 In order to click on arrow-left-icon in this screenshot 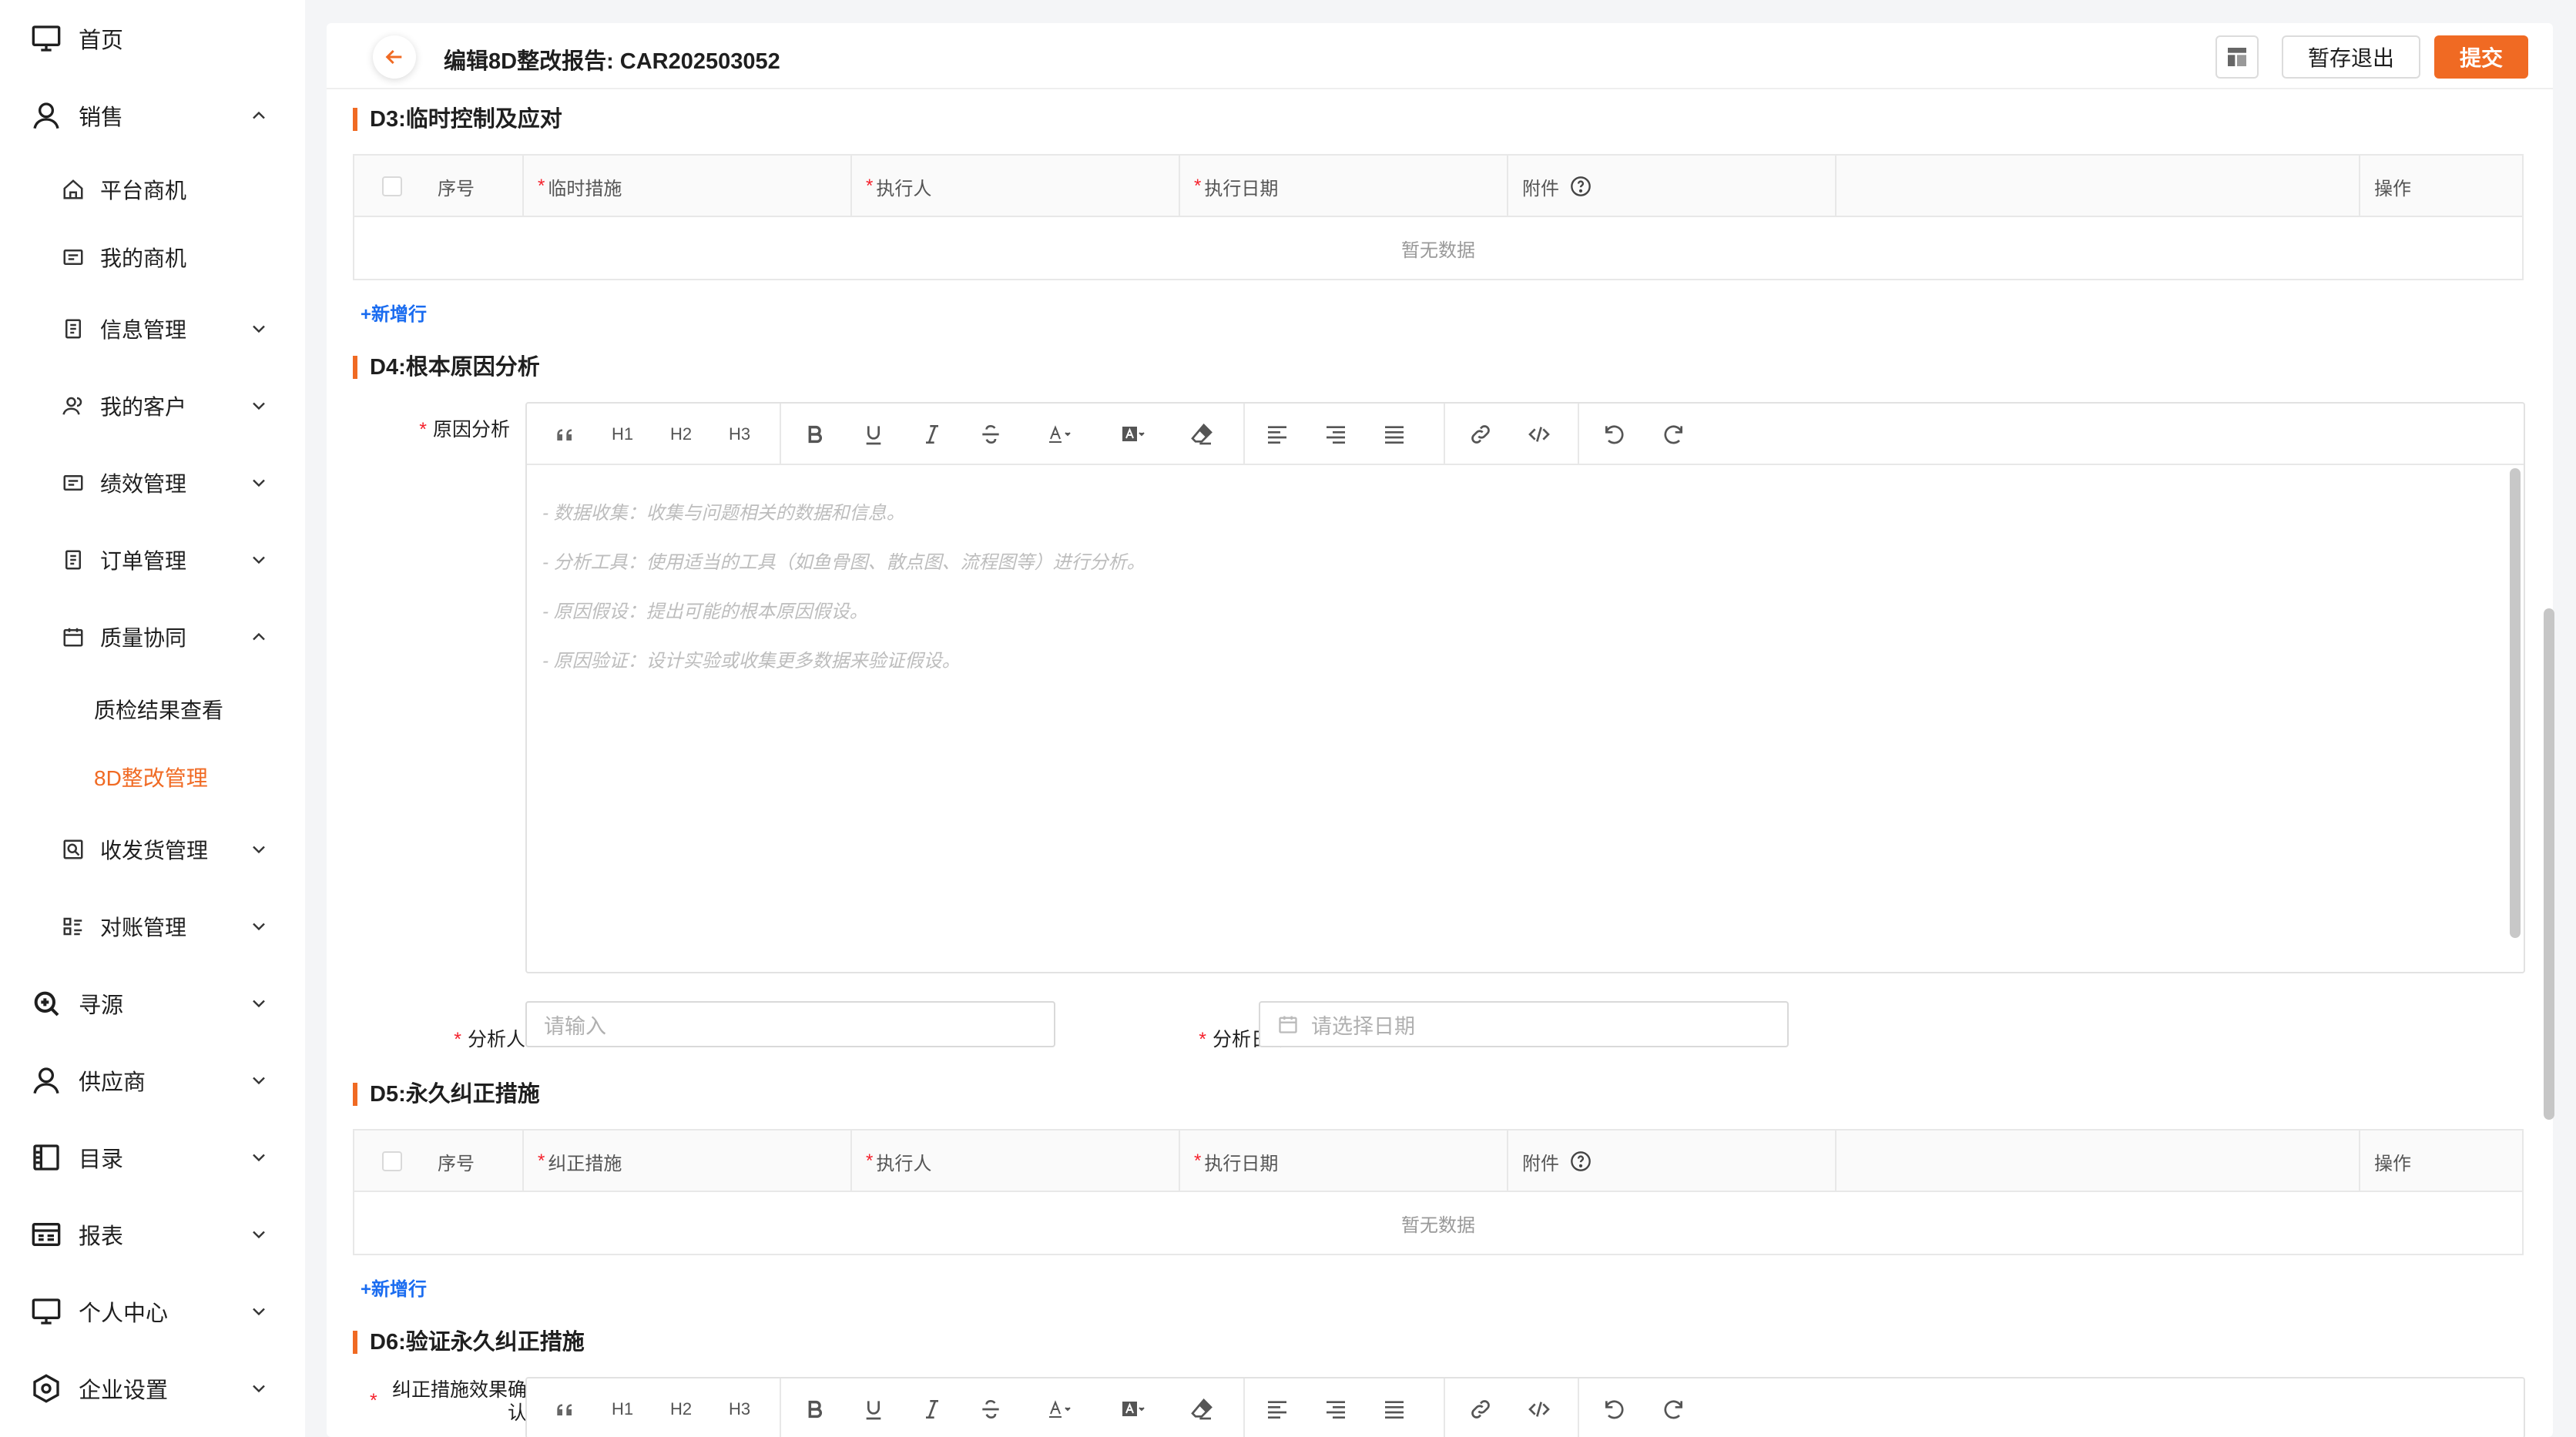, I will do `click(393, 57)`.